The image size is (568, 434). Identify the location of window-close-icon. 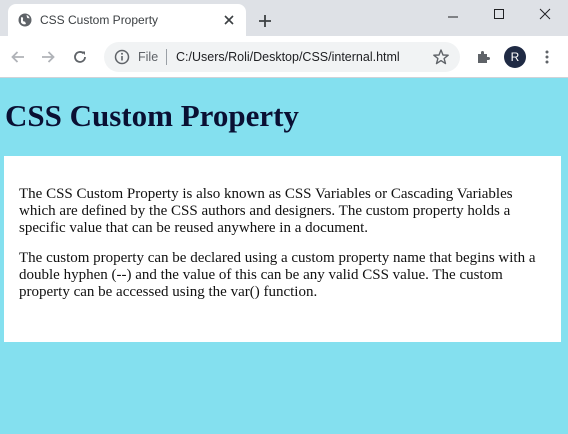
(545, 14).